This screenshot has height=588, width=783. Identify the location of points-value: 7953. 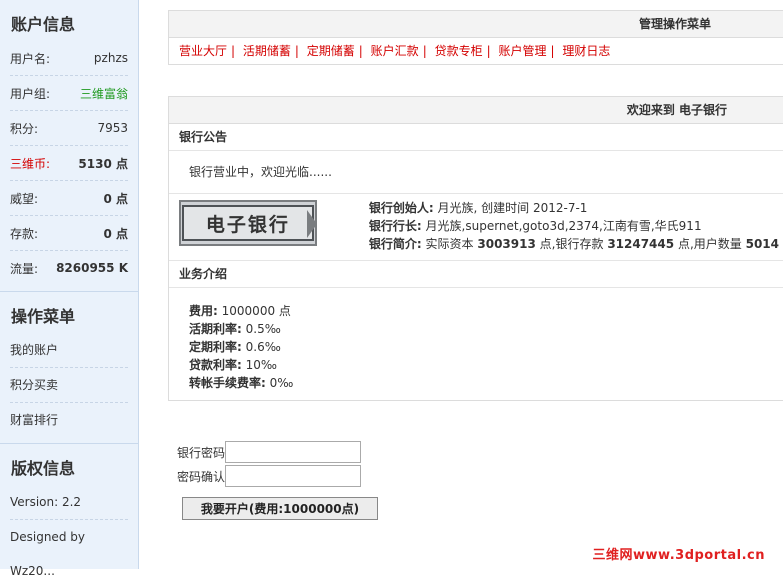
(112, 128).